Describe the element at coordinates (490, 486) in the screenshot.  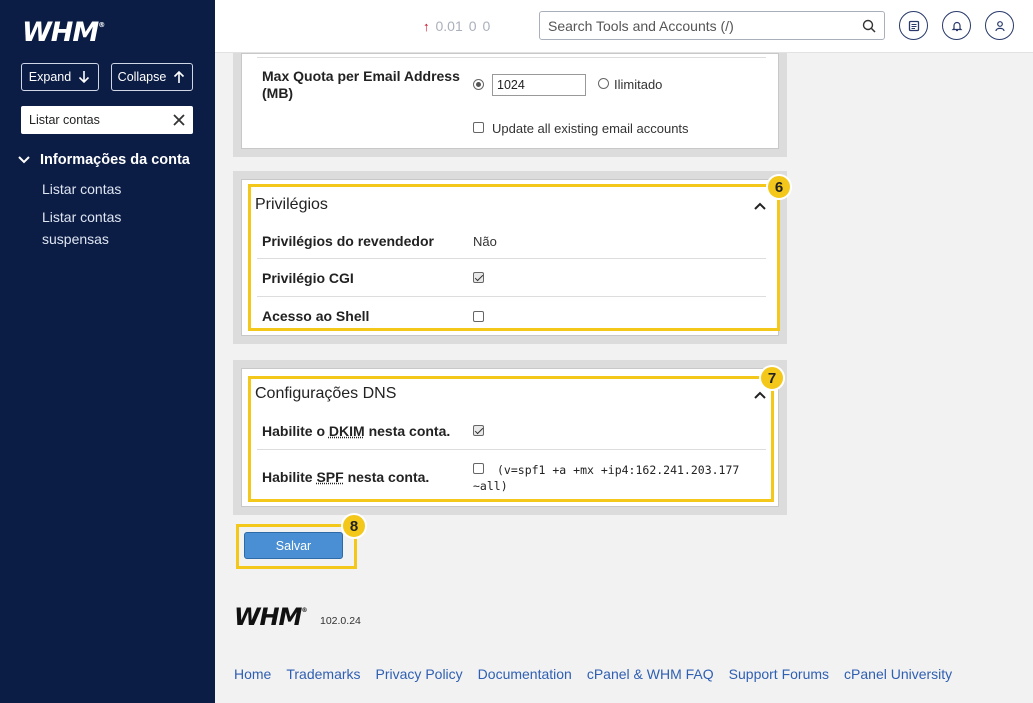
I see `spf-record-line2: ~all)` at that location.